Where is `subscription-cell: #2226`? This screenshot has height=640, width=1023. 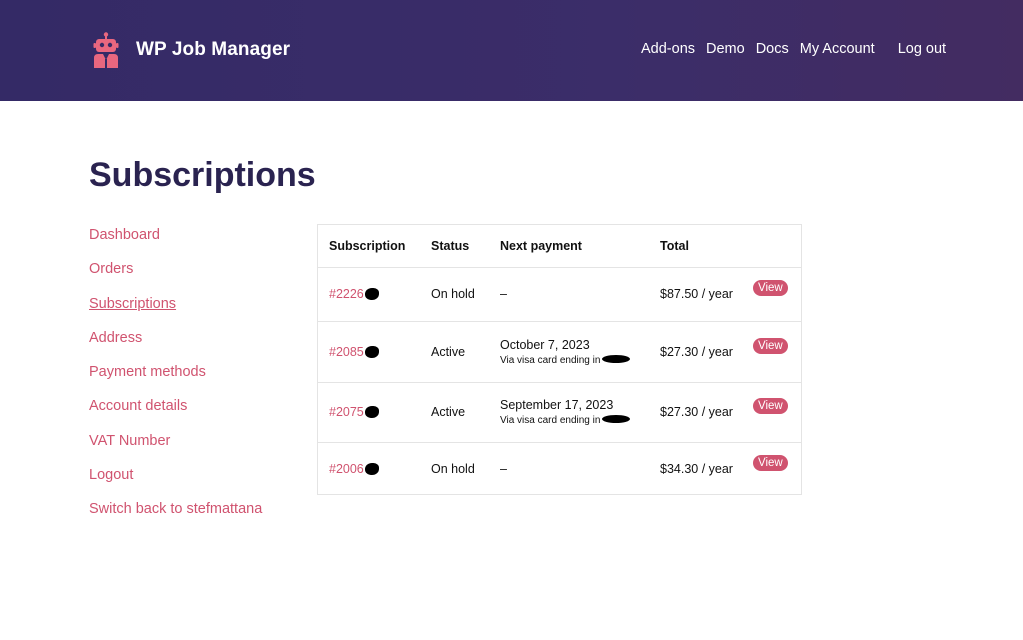
subscription-cell: #2226 is located at coordinates (369, 294).